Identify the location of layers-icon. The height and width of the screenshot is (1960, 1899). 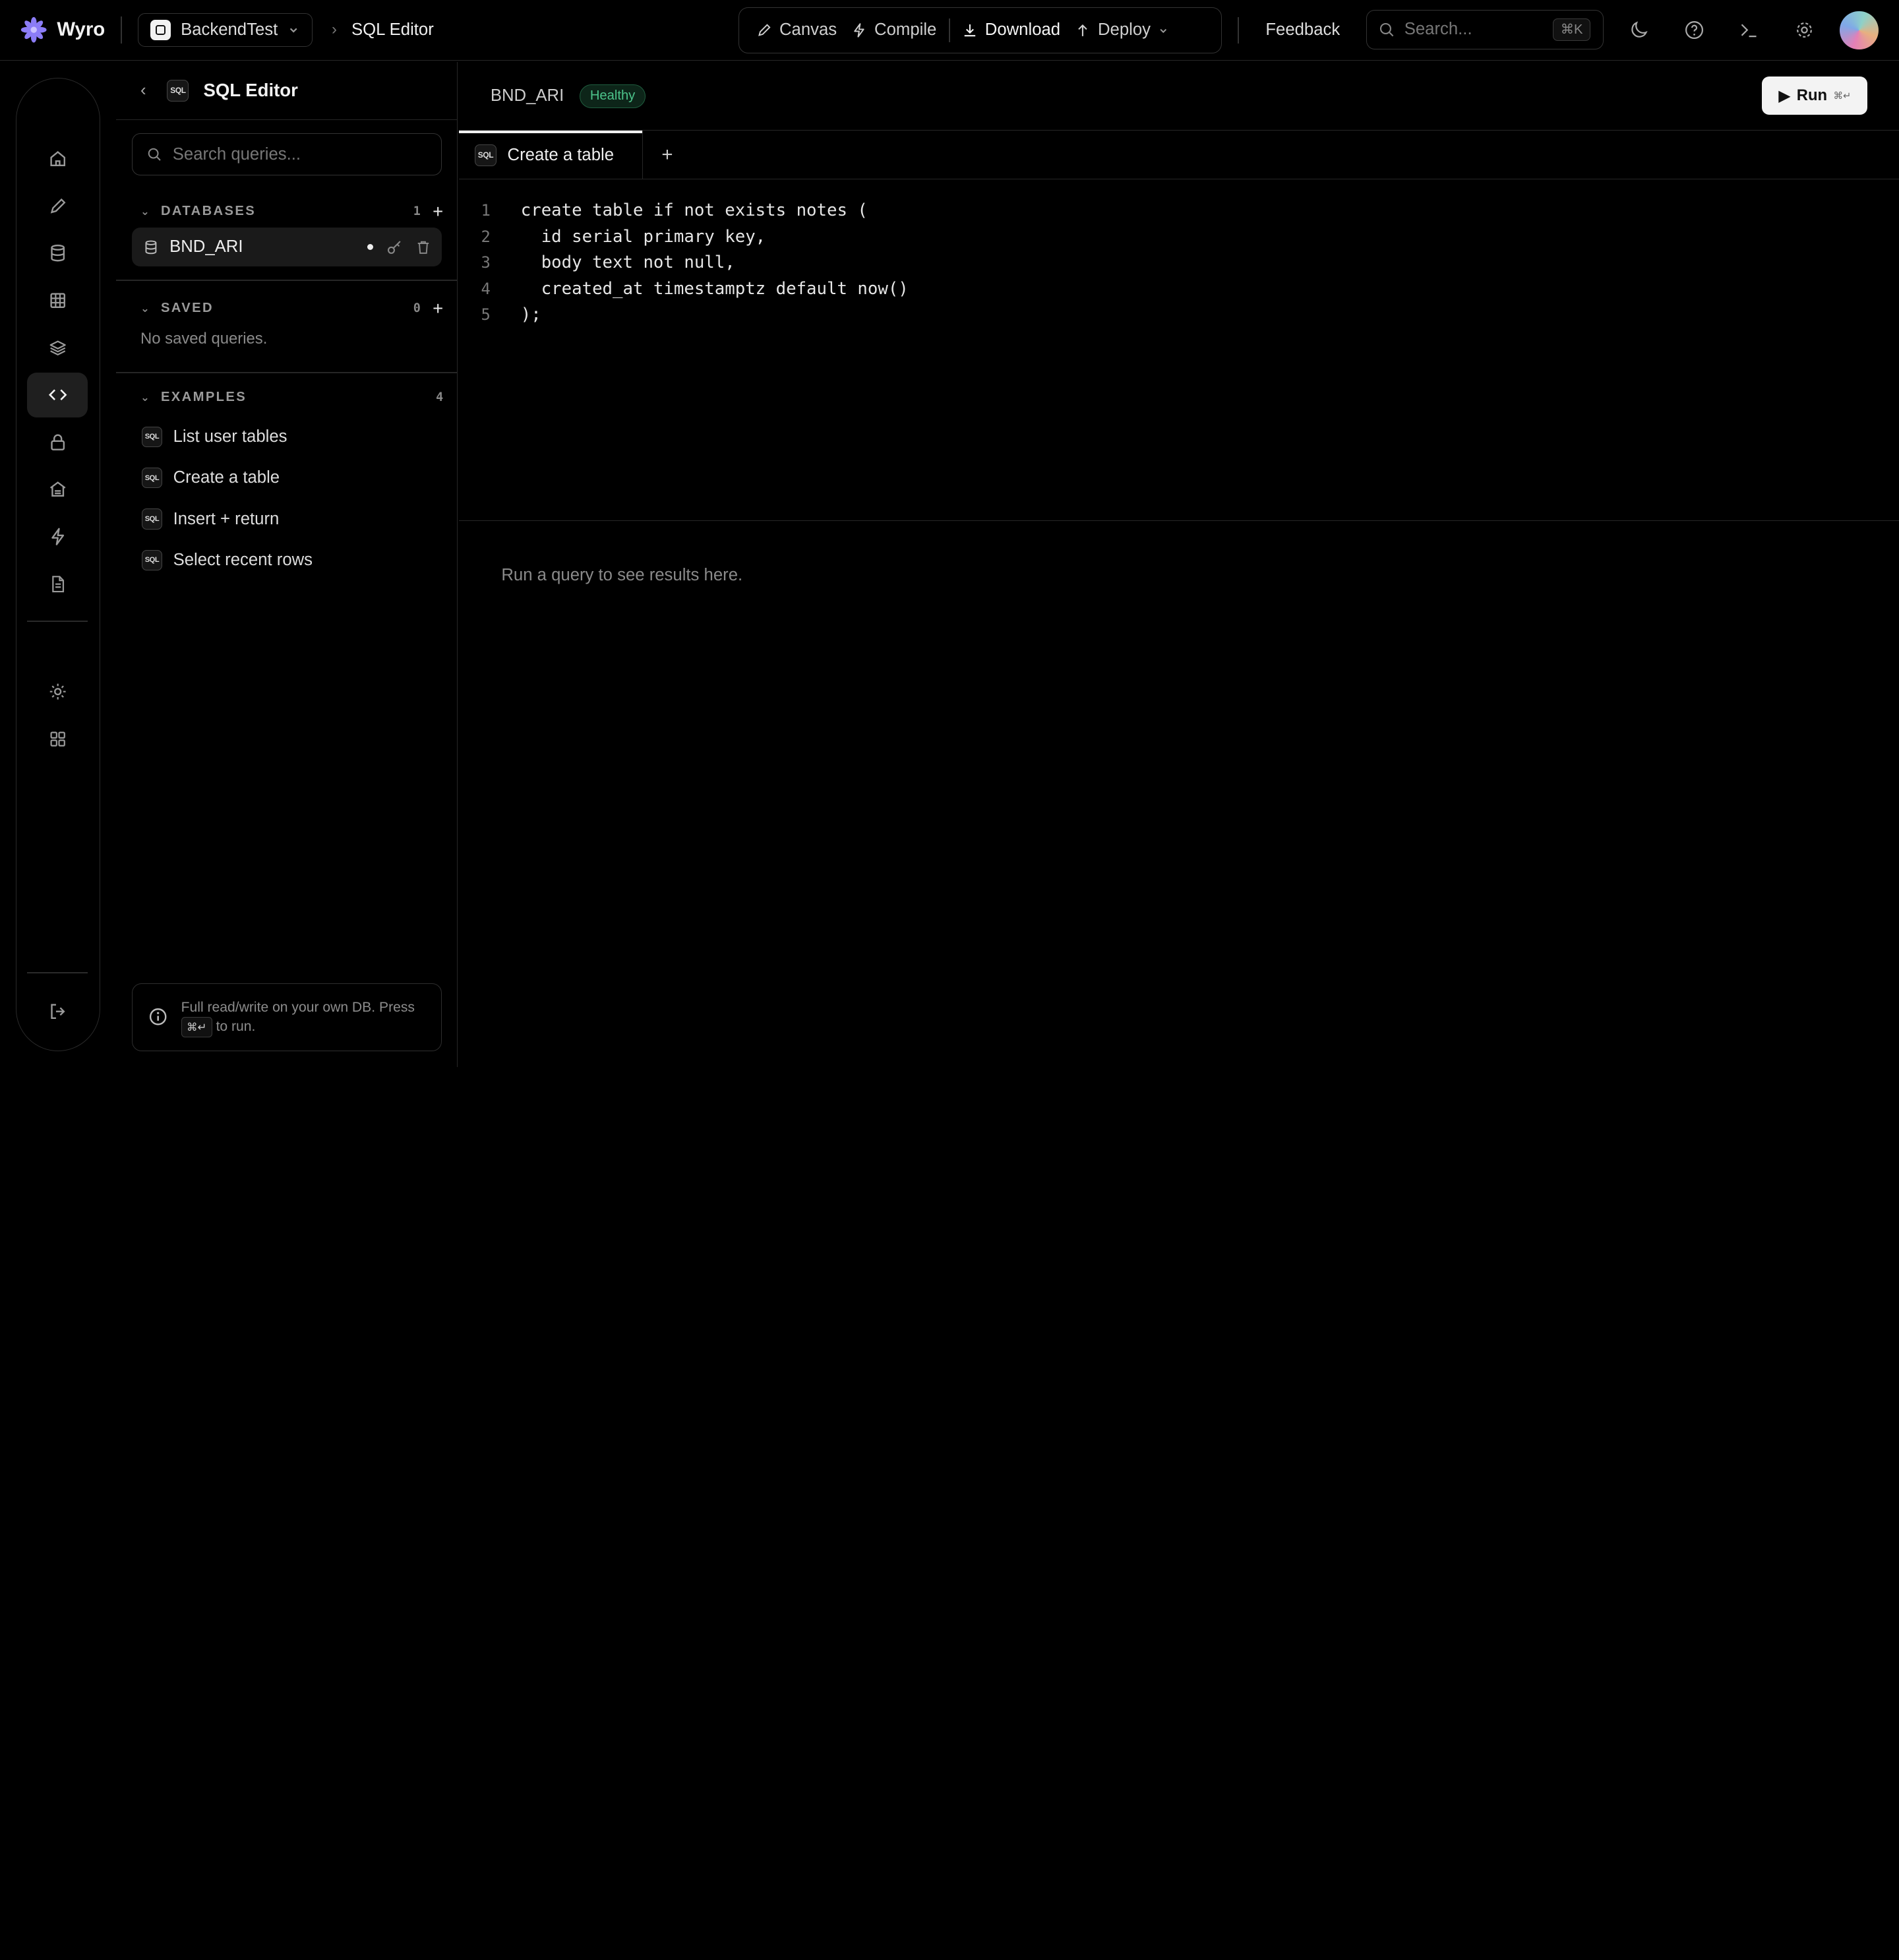
(57, 347).